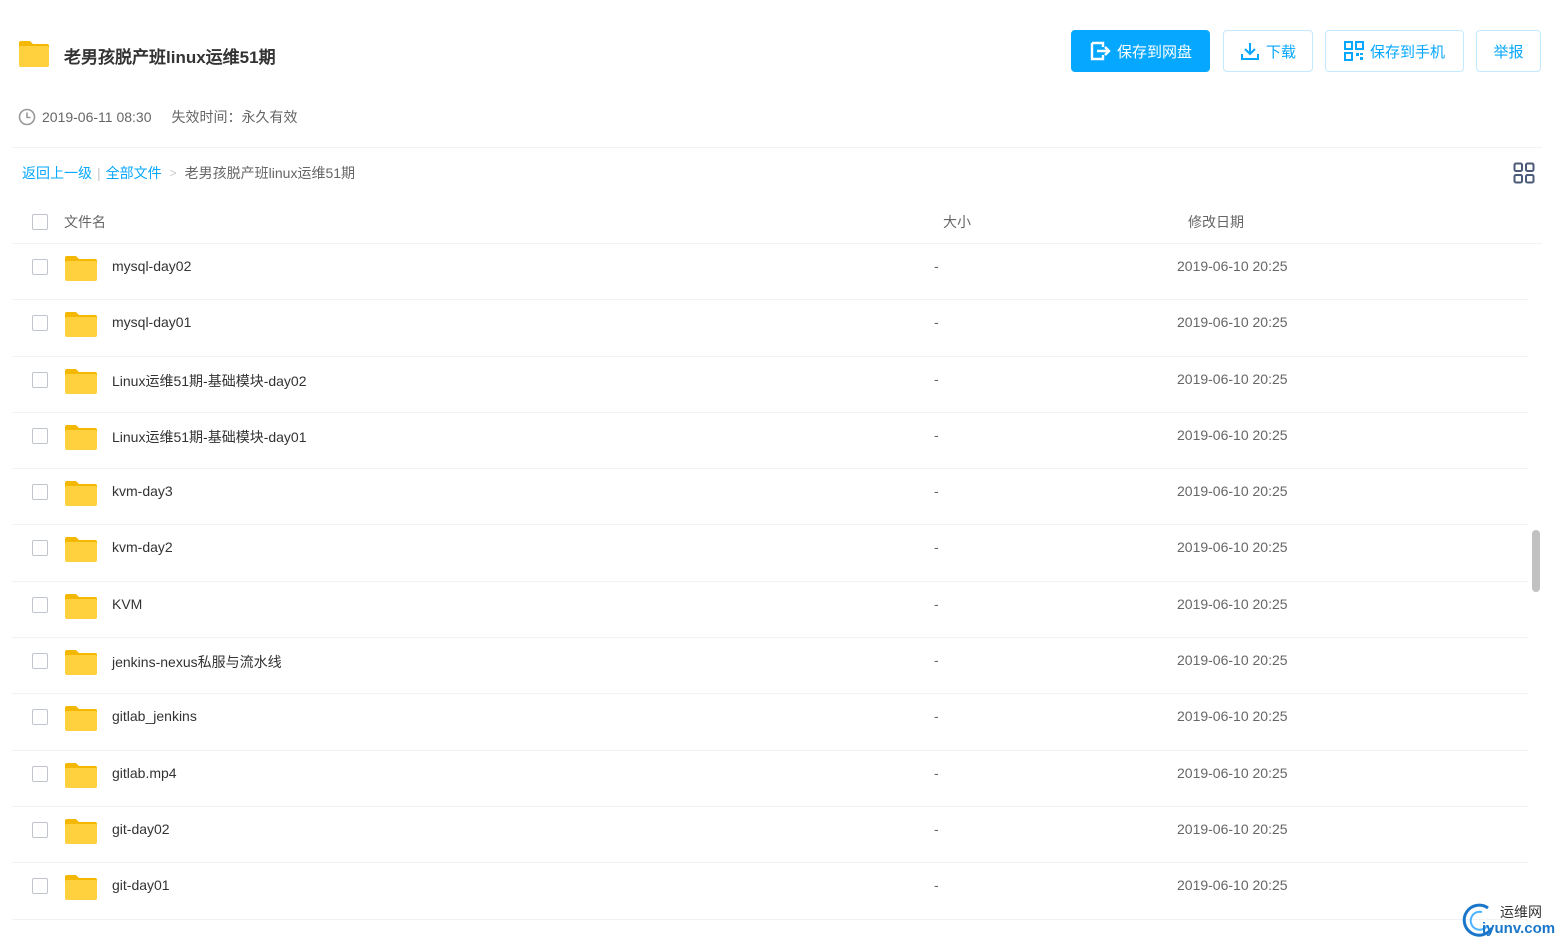 The width and height of the screenshot is (1562, 946). What do you see at coordinates (127, 604) in the screenshot?
I see `file-name: KVM` at bounding box center [127, 604].